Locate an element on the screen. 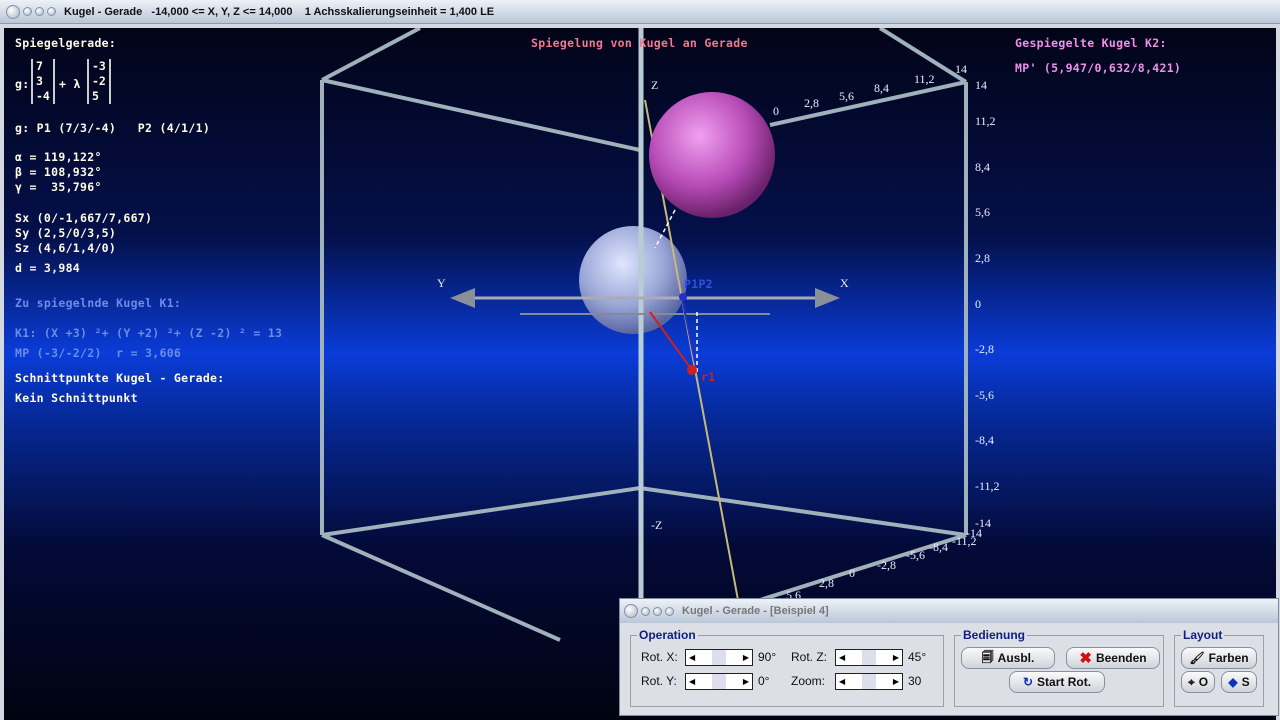 The image size is (1280, 720). rot-z-slider: ◀ ▶ is located at coordinates (869, 657).